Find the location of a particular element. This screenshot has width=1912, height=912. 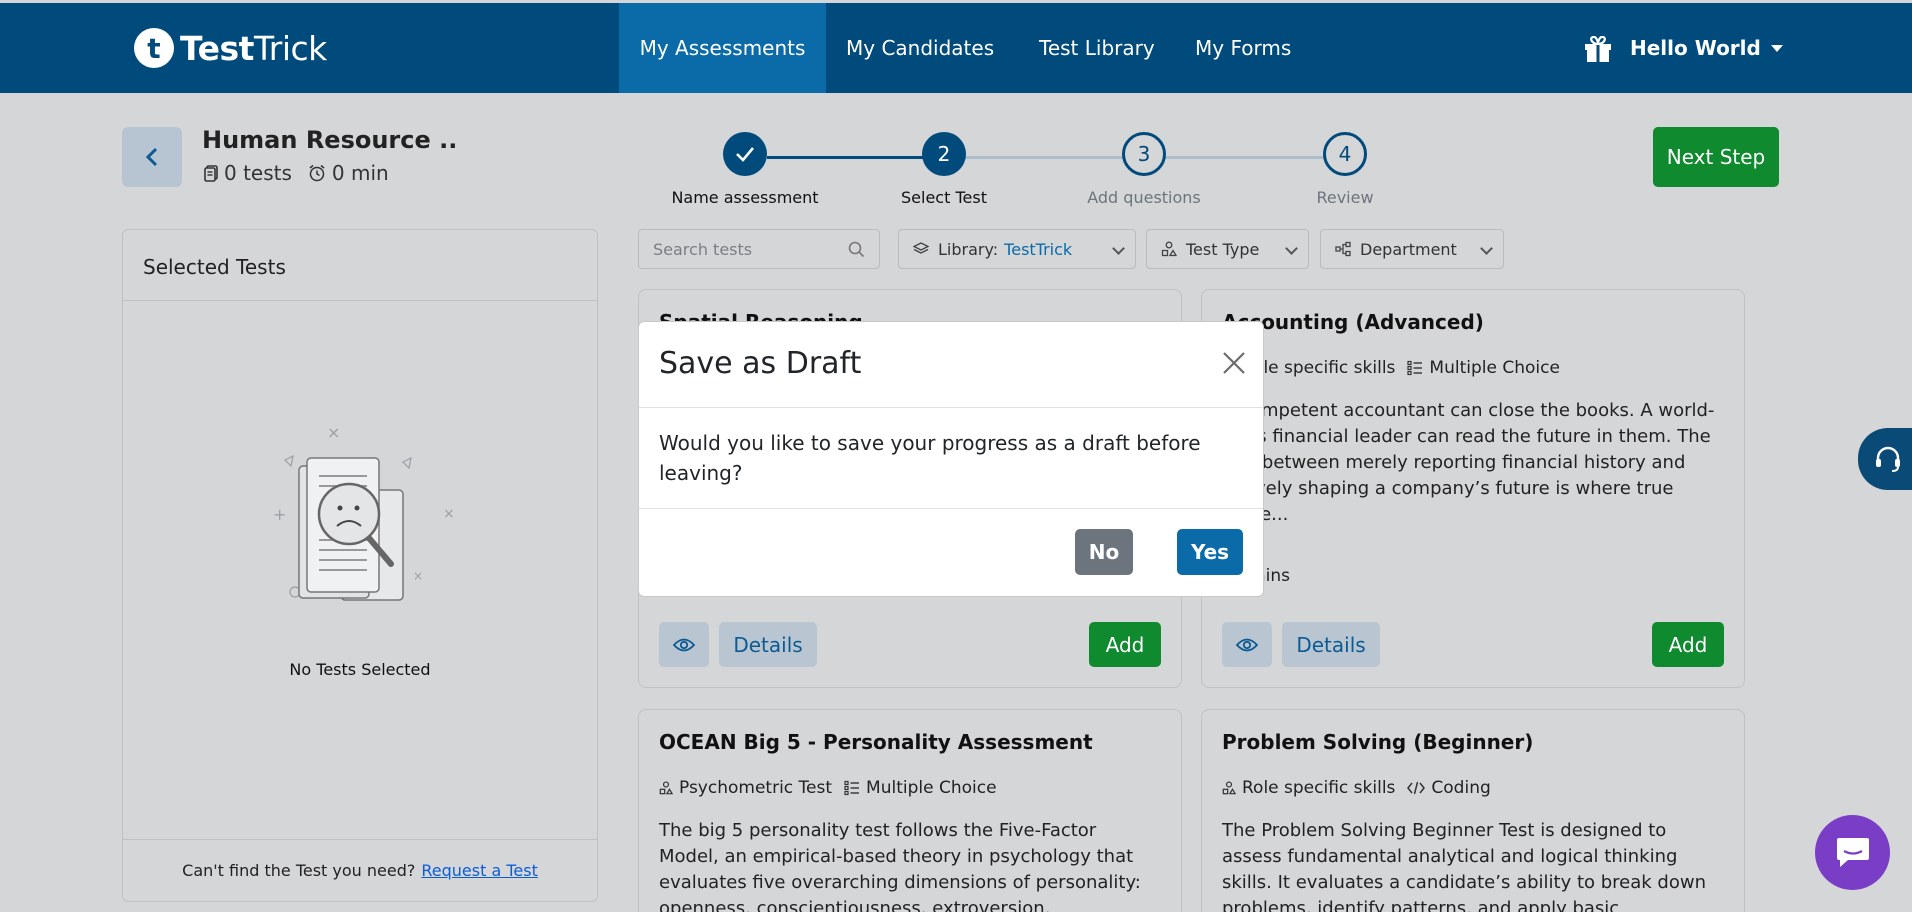

step-3-label: Add questions is located at coordinates (1144, 197).